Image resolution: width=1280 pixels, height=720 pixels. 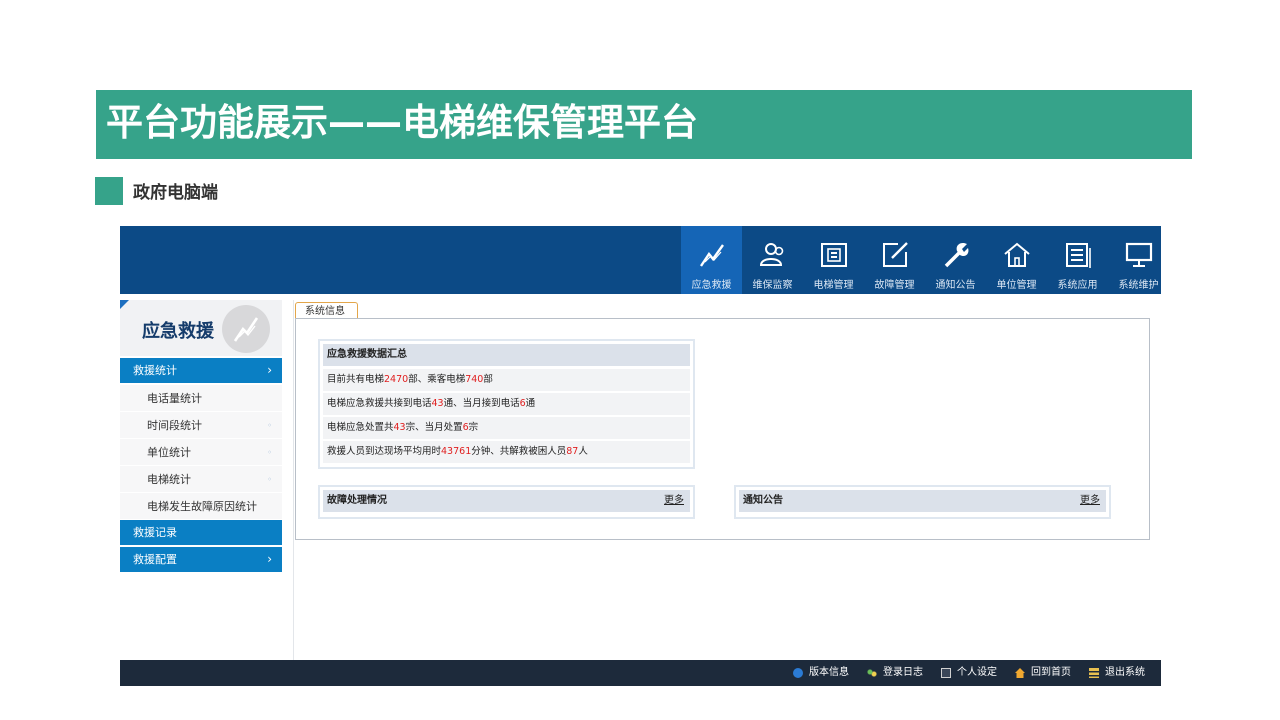 What do you see at coordinates (640, 260) in the screenshot?
I see `top-navigation-bar: 应急救援 维保监察 电梯管理 故障管理 通知公告 单位管理 系统应用 系统维护` at bounding box center [640, 260].